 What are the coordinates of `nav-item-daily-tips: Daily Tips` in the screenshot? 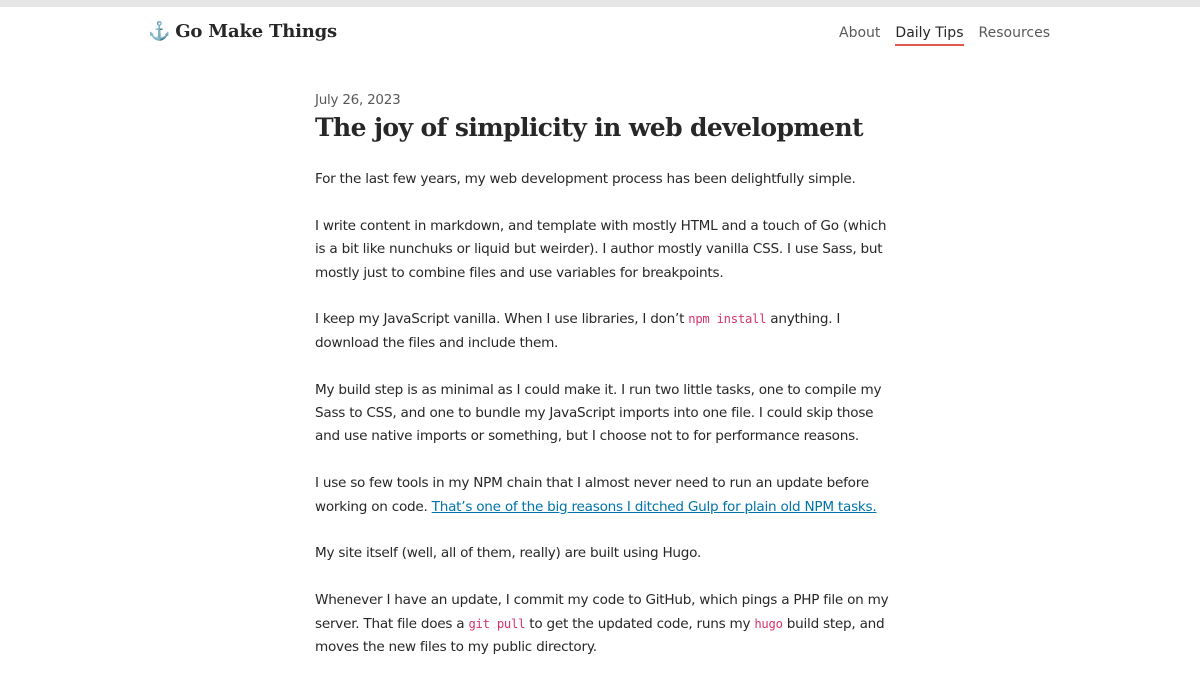 It's located at (929, 35).